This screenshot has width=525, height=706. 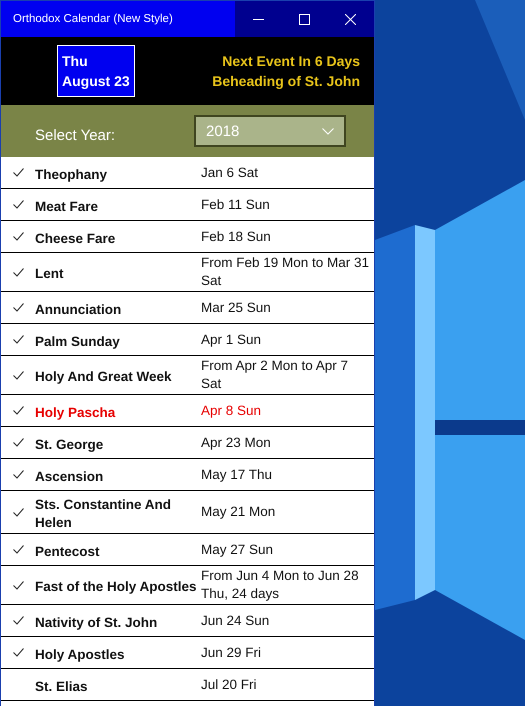 I want to click on event-date: Jun 24 Sun, so click(x=235, y=621).